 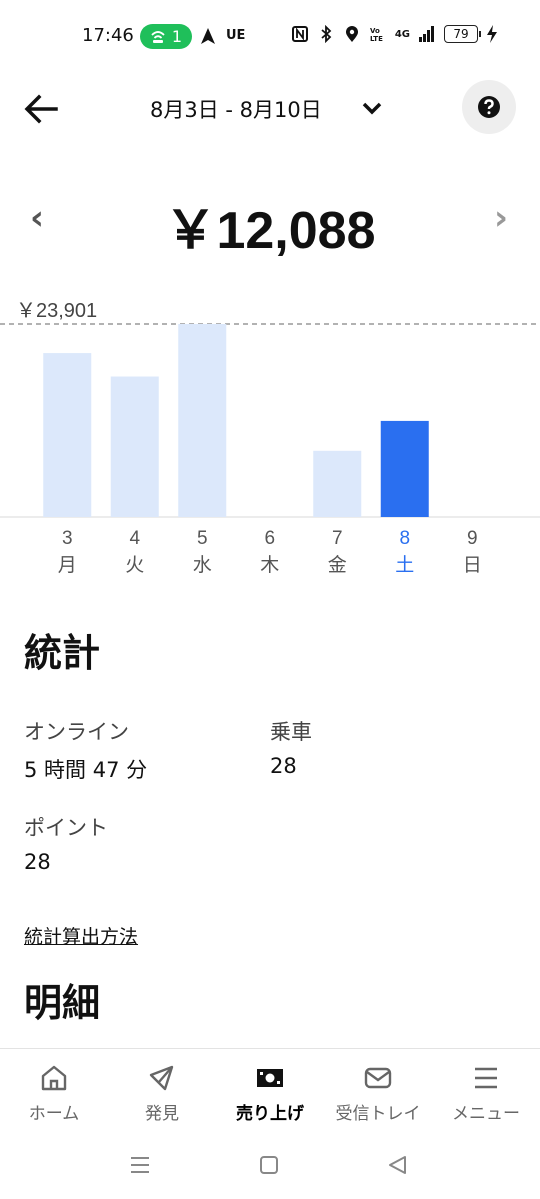 I want to click on system-navigation-bar, so click(x=270, y=1167).